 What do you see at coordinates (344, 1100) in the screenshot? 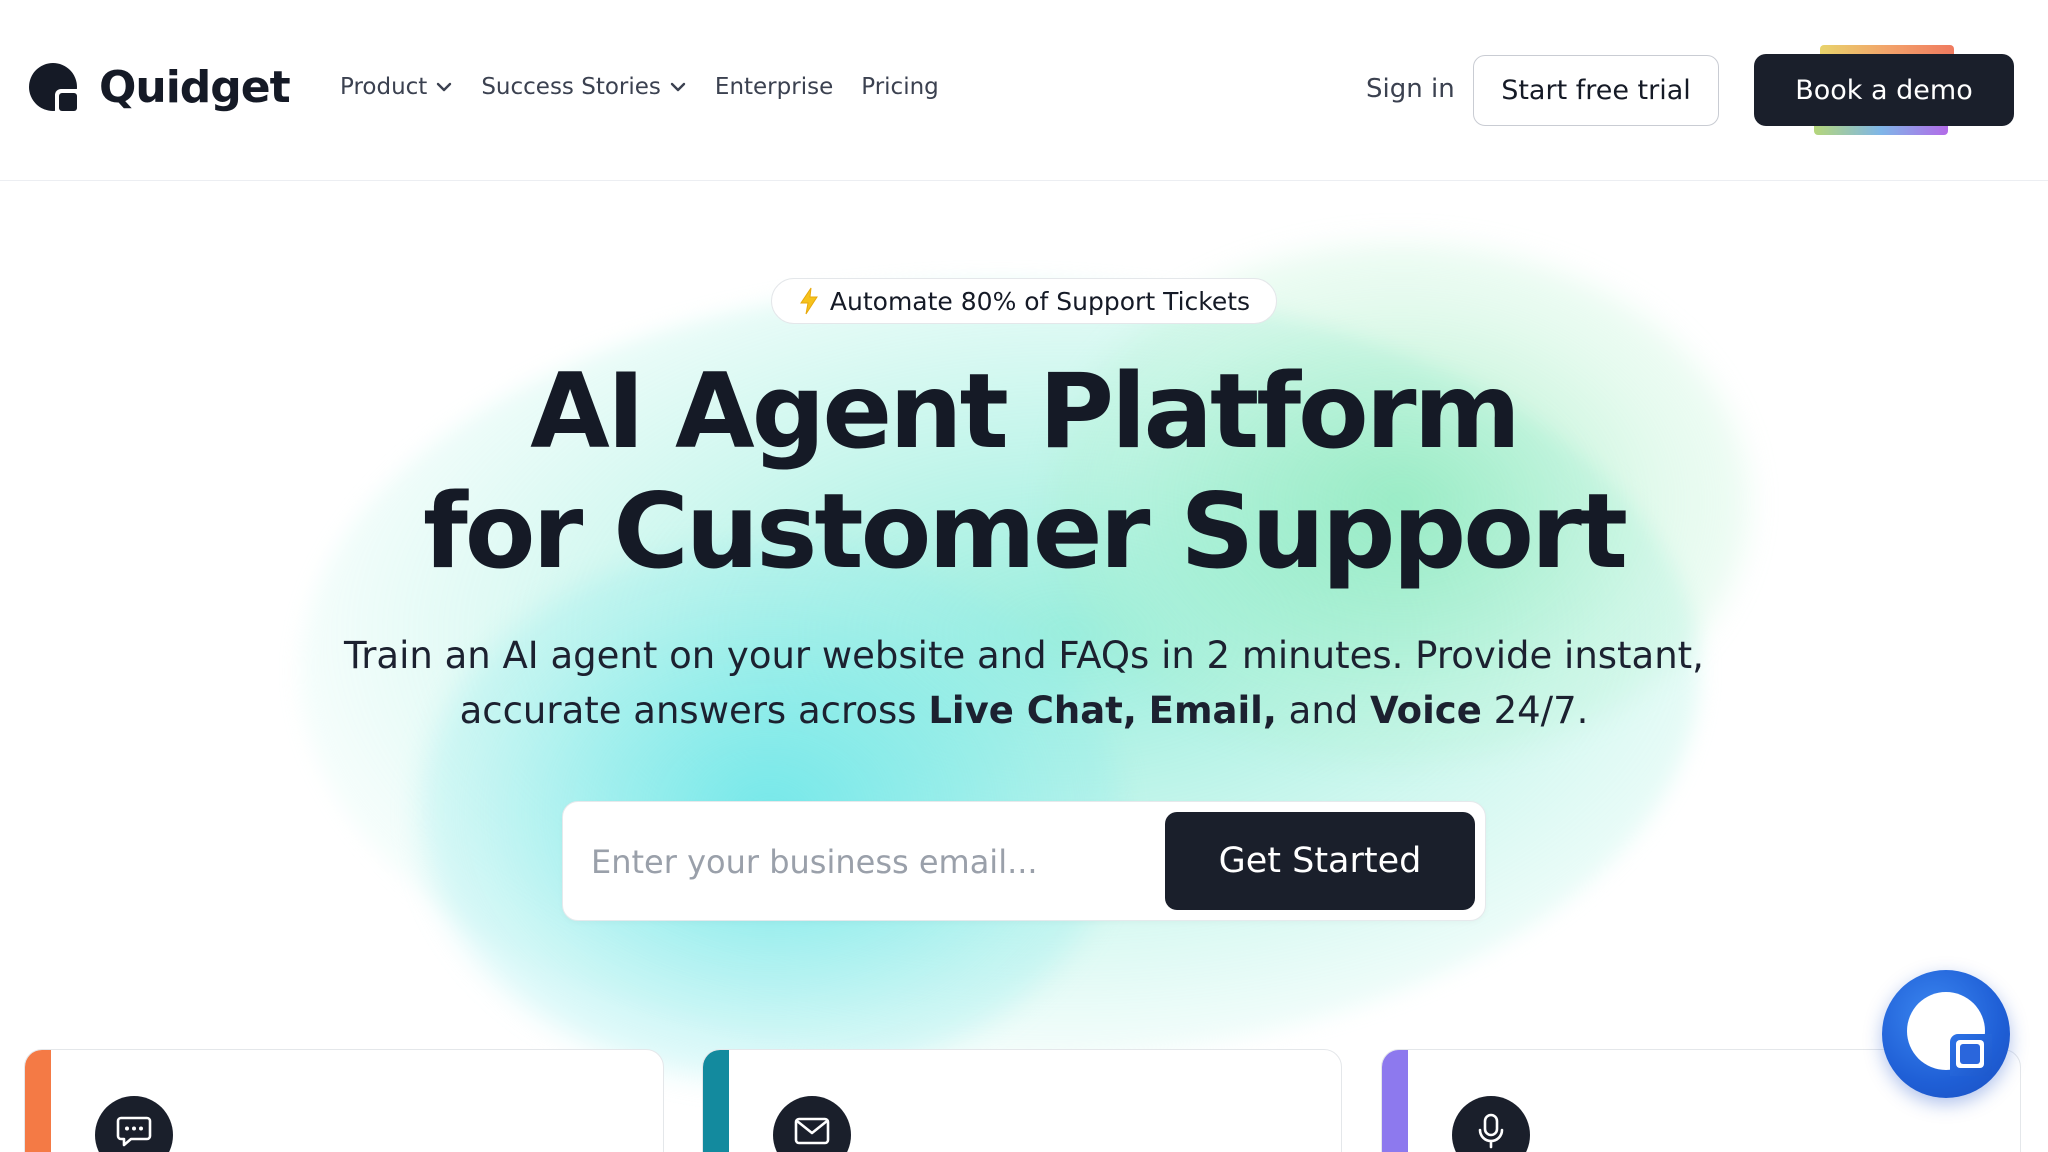
I see `feature-card-live-chat` at bounding box center [344, 1100].